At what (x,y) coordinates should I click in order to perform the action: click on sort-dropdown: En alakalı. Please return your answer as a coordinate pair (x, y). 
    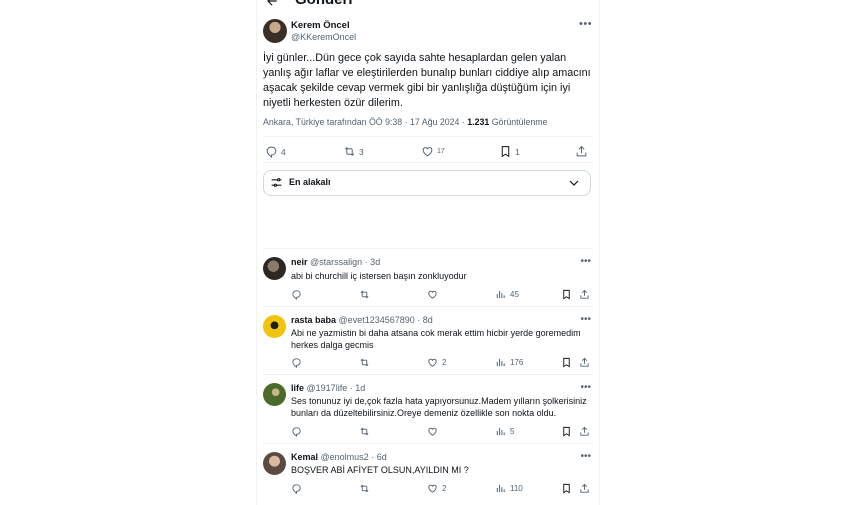
    Looking at the image, I should click on (427, 183).